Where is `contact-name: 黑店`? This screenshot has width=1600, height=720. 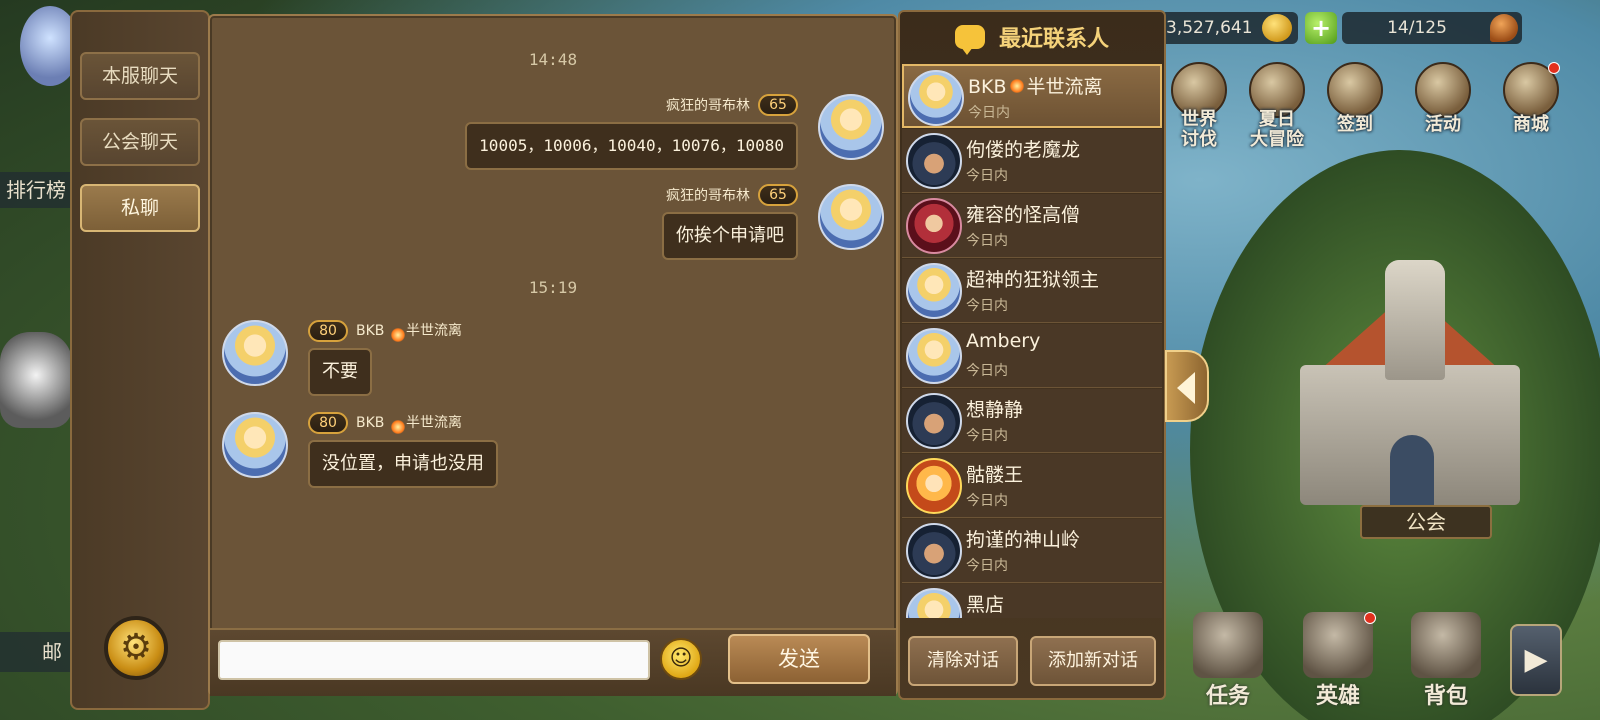
contact-name: 黑店 is located at coordinates (985, 603).